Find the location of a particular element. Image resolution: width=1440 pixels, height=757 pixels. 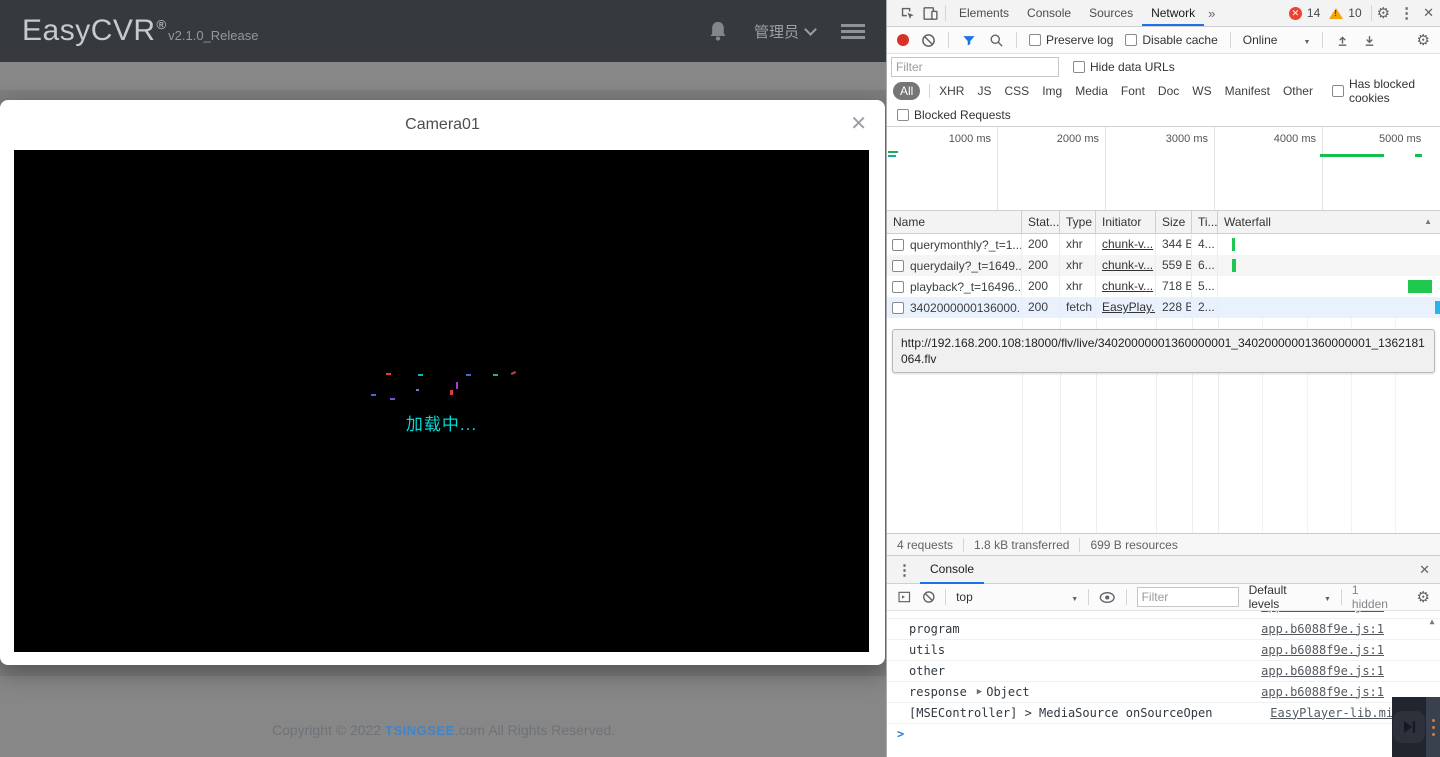

preserve-log-checkbox: Preserve log is located at coordinates (1071, 40).